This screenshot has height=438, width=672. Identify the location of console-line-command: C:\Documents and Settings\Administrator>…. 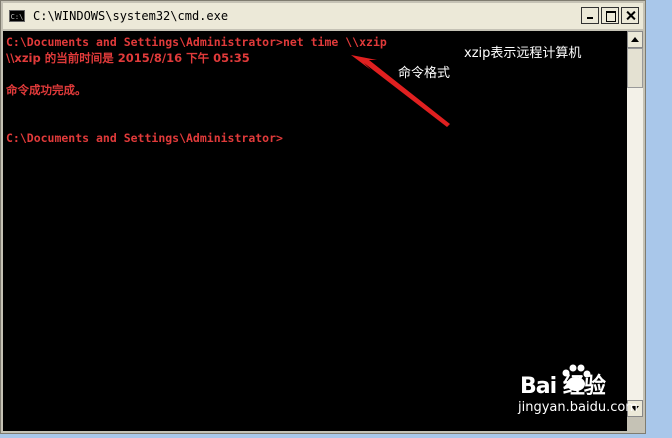
(196, 42).